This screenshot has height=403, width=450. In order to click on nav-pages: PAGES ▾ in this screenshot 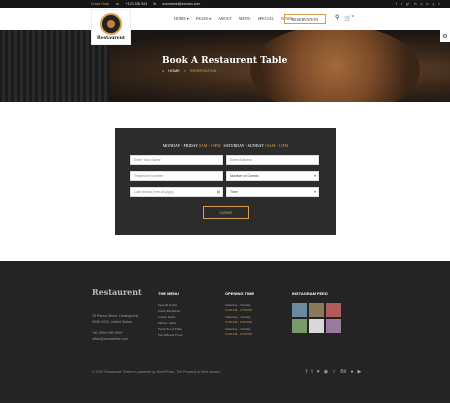, I will do `click(203, 18)`.